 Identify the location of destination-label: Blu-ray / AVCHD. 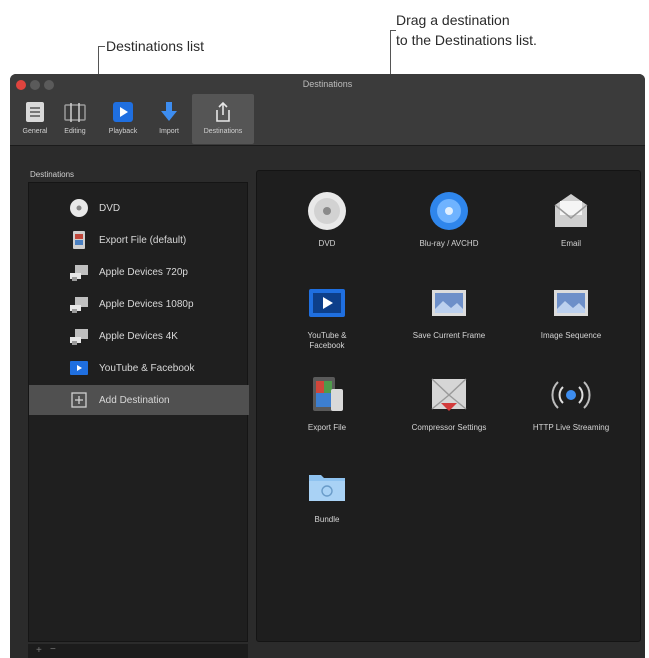
(449, 243).